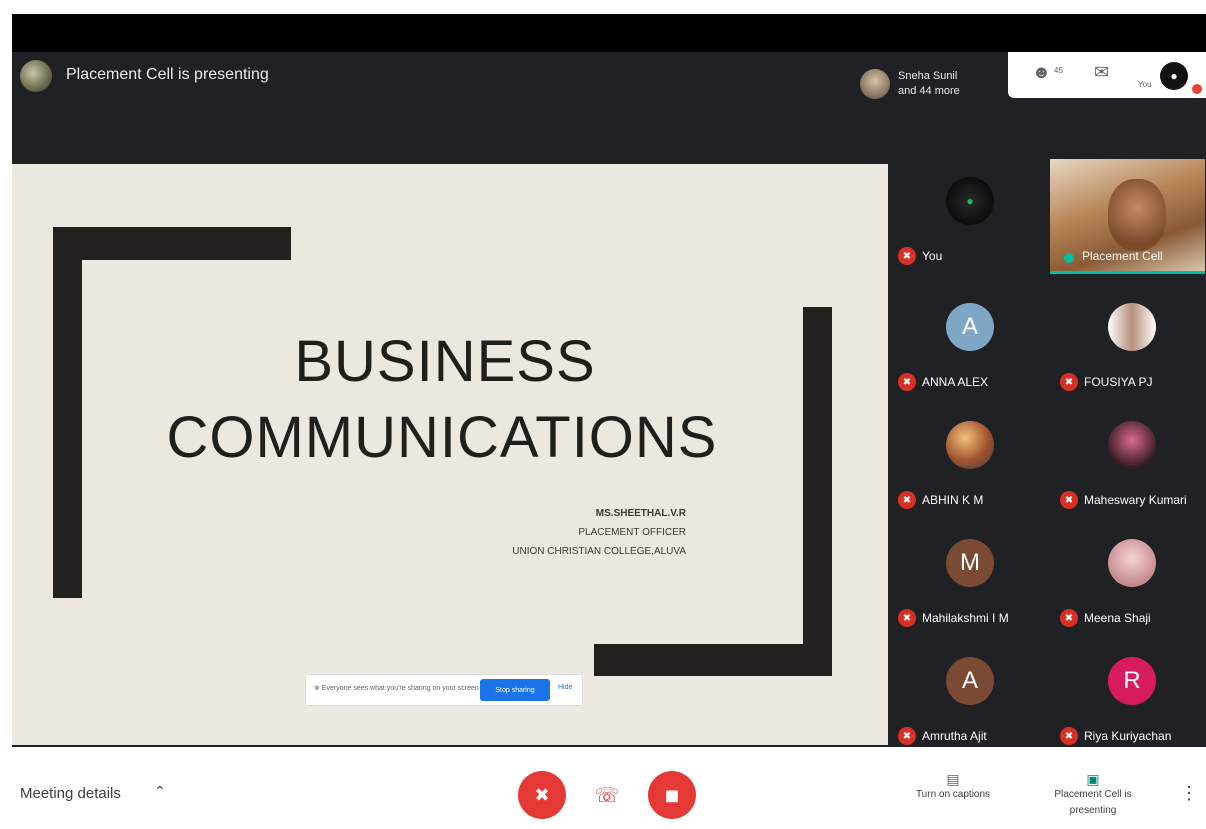 This screenshot has height=829, width=1206. What do you see at coordinates (1122, 256) in the screenshot?
I see `participant-name: Placement Cell` at bounding box center [1122, 256].